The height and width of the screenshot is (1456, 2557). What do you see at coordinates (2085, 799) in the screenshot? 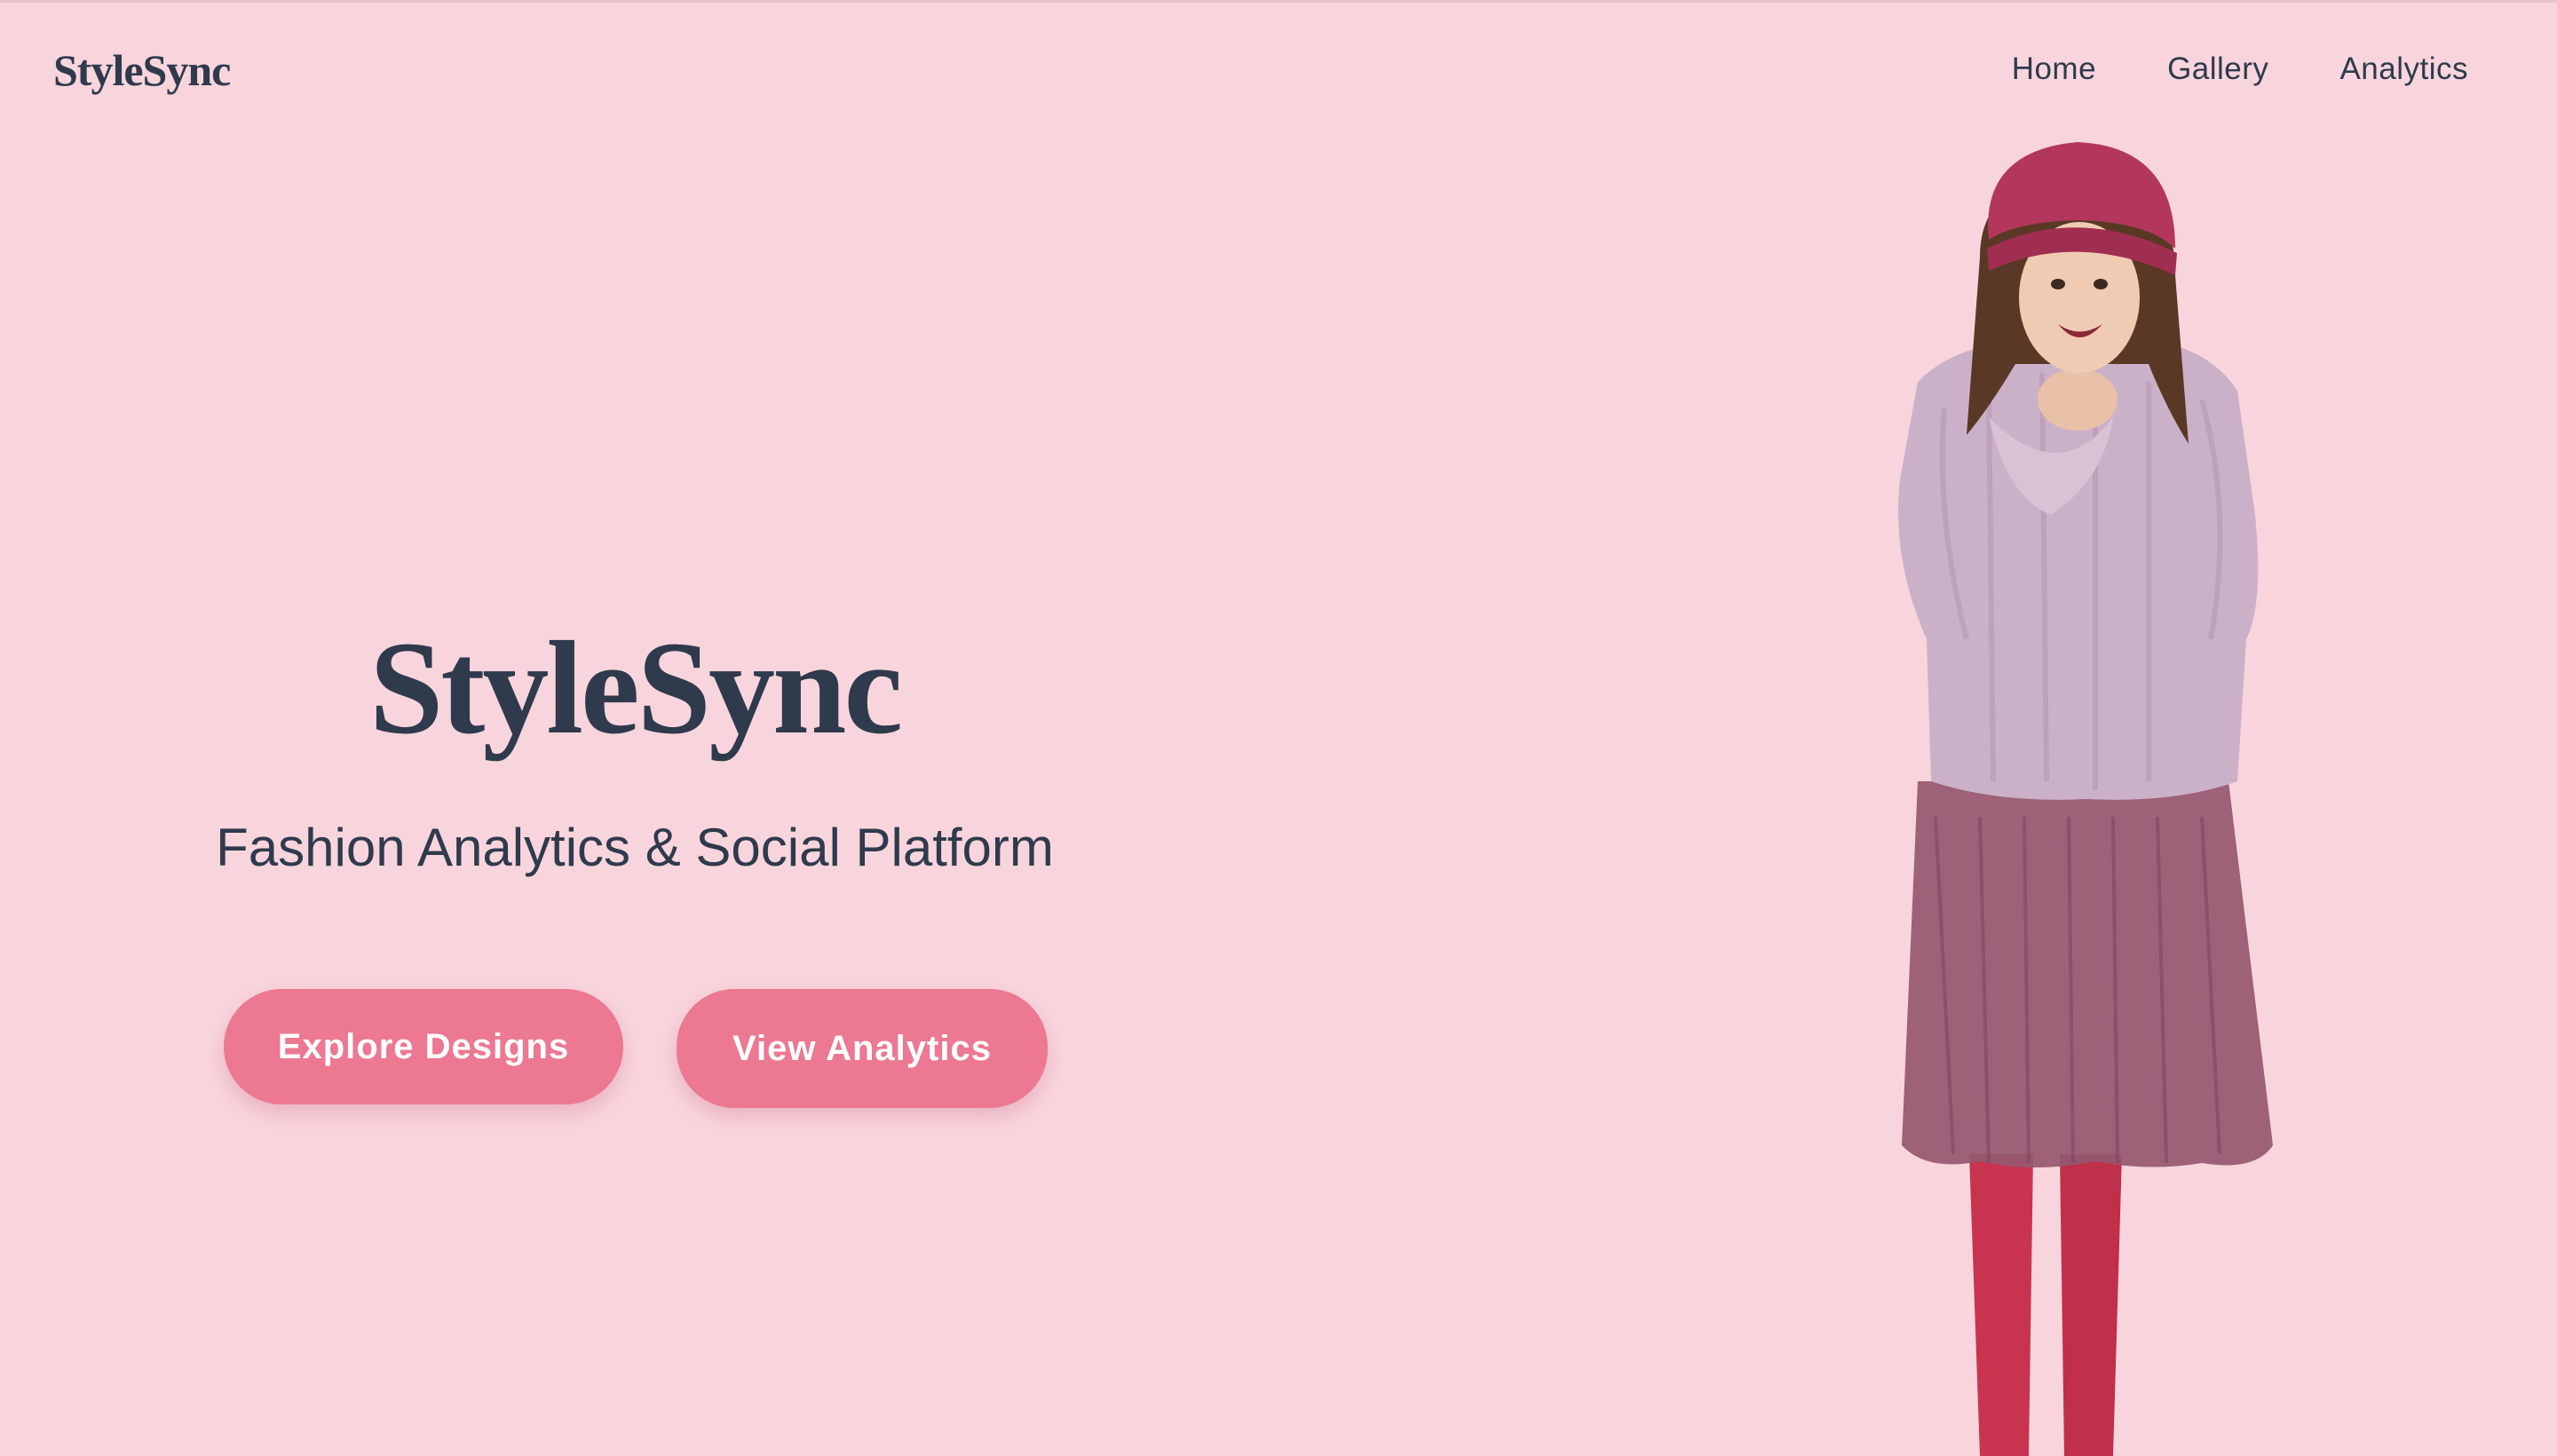
I see `hero-model-image` at bounding box center [2085, 799].